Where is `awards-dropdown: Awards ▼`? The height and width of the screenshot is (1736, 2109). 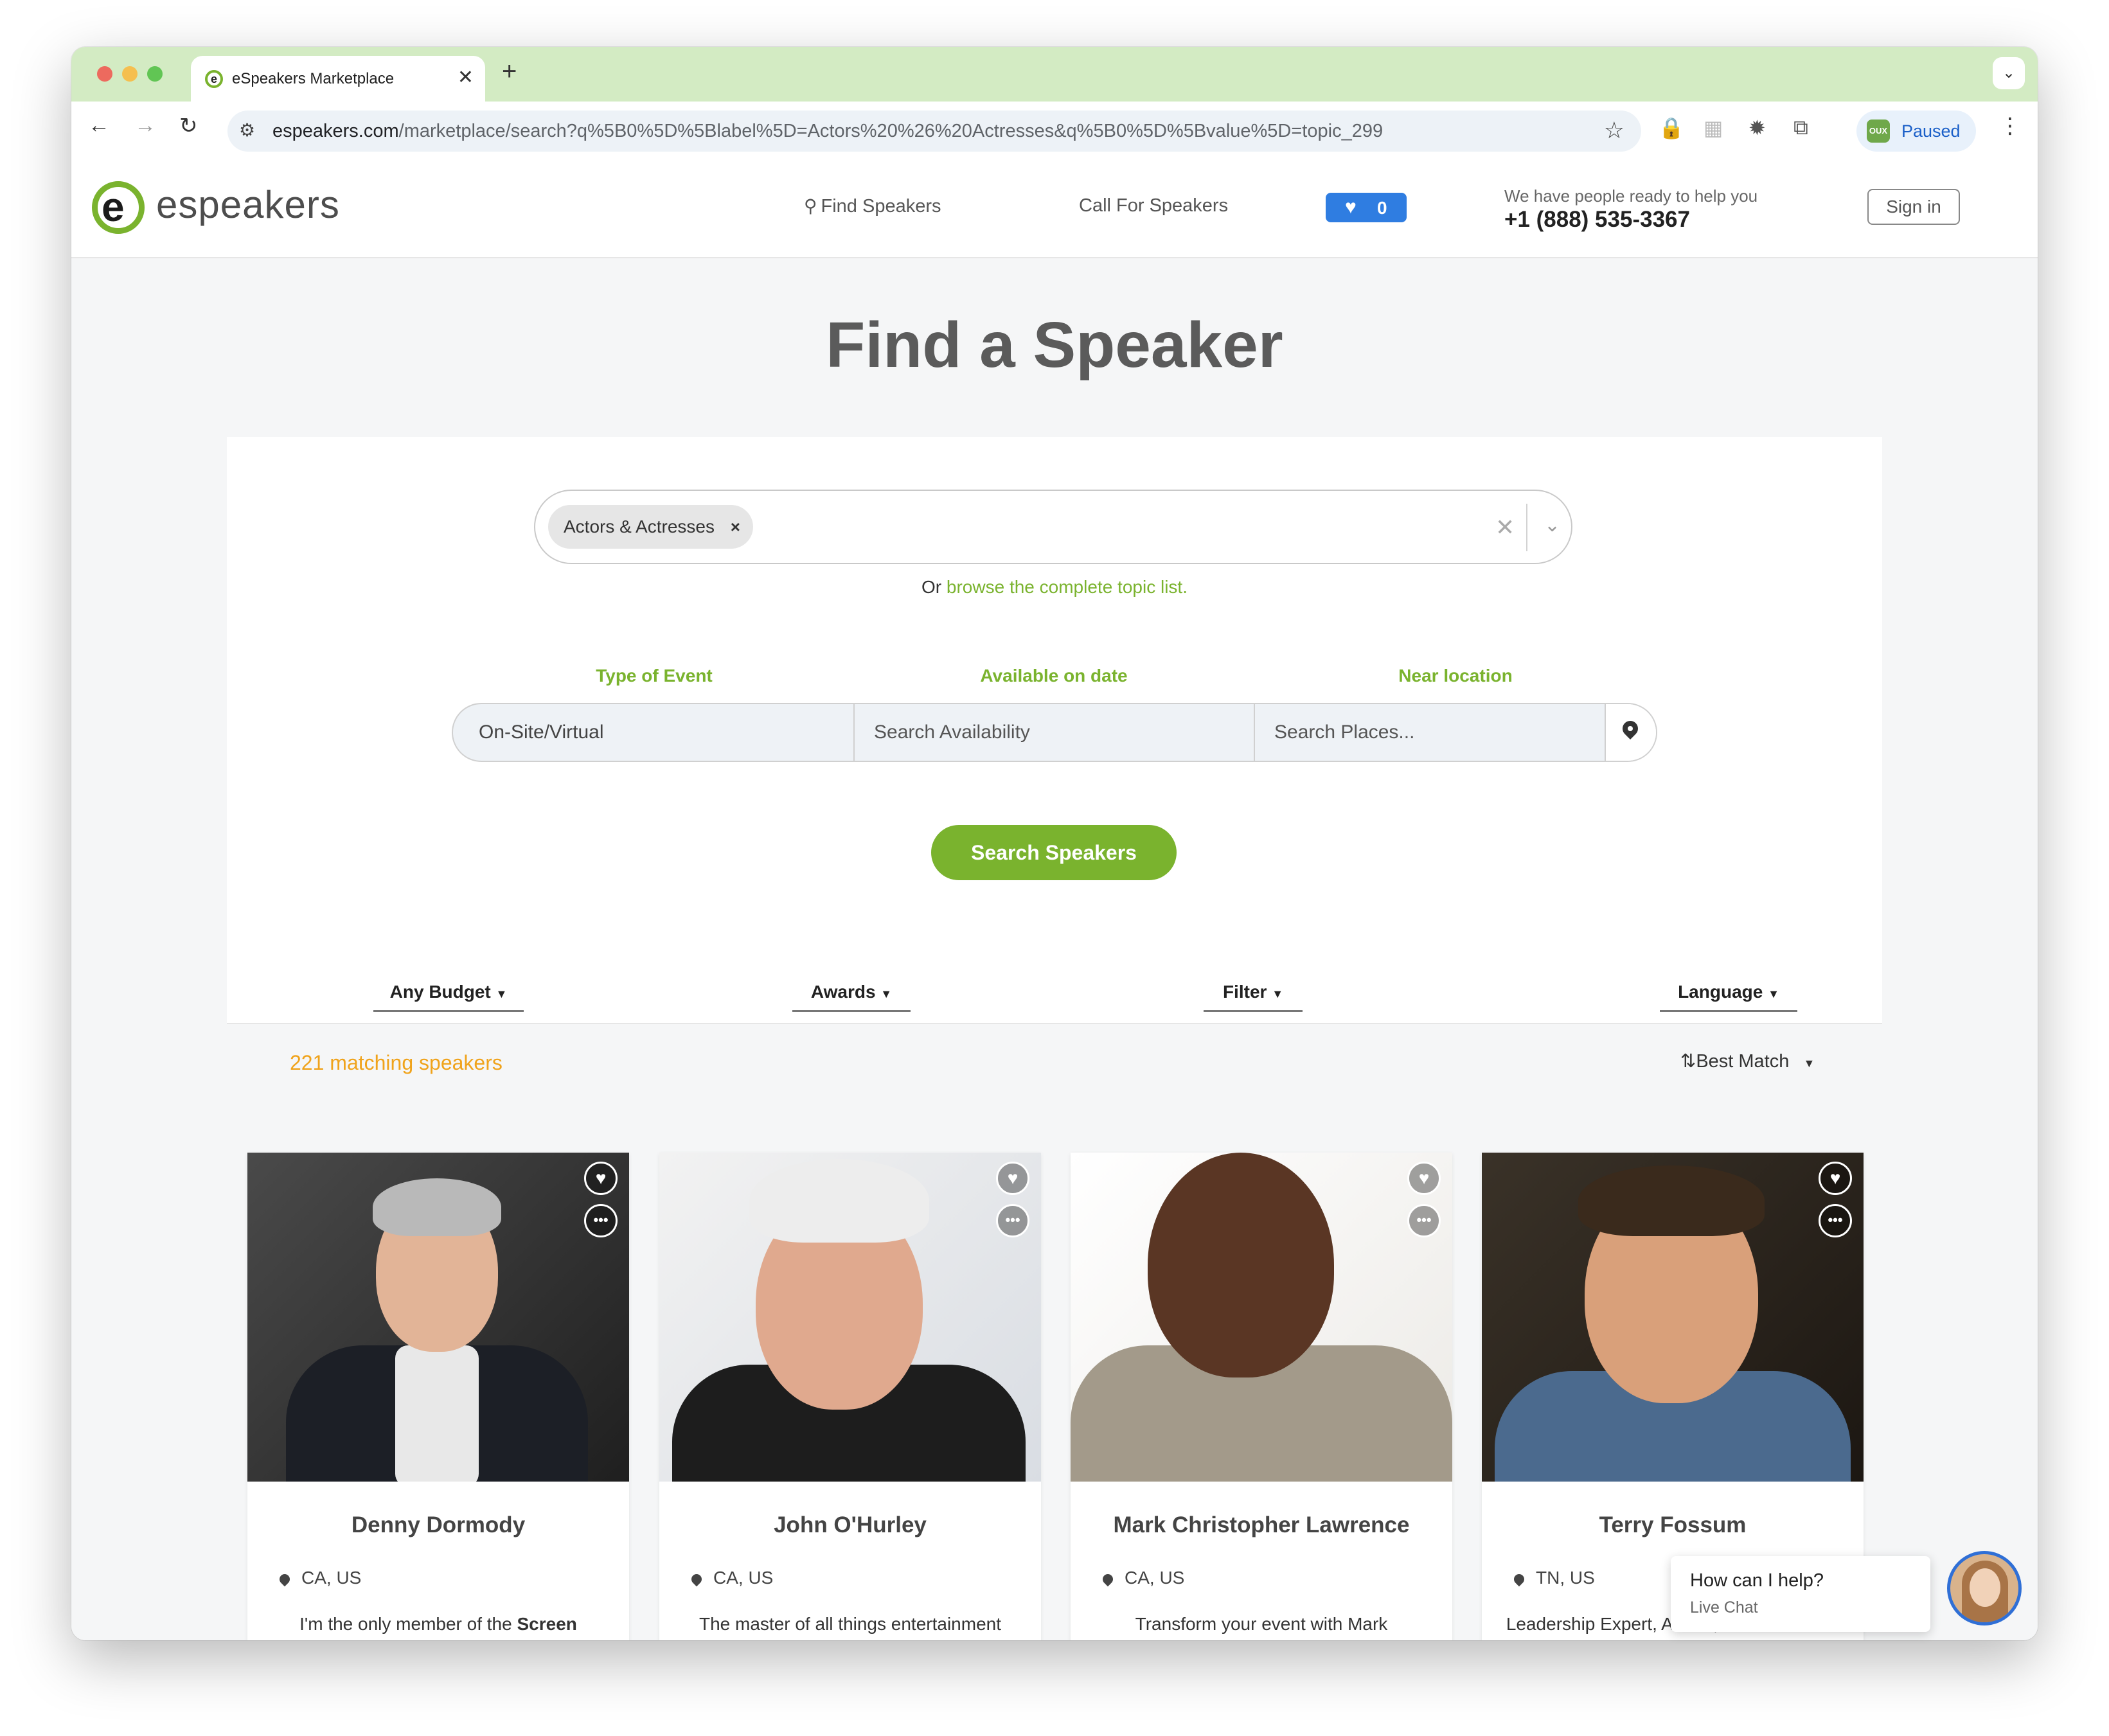 awards-dropdown: Awards ▼ is located at coordinates (851, 997).